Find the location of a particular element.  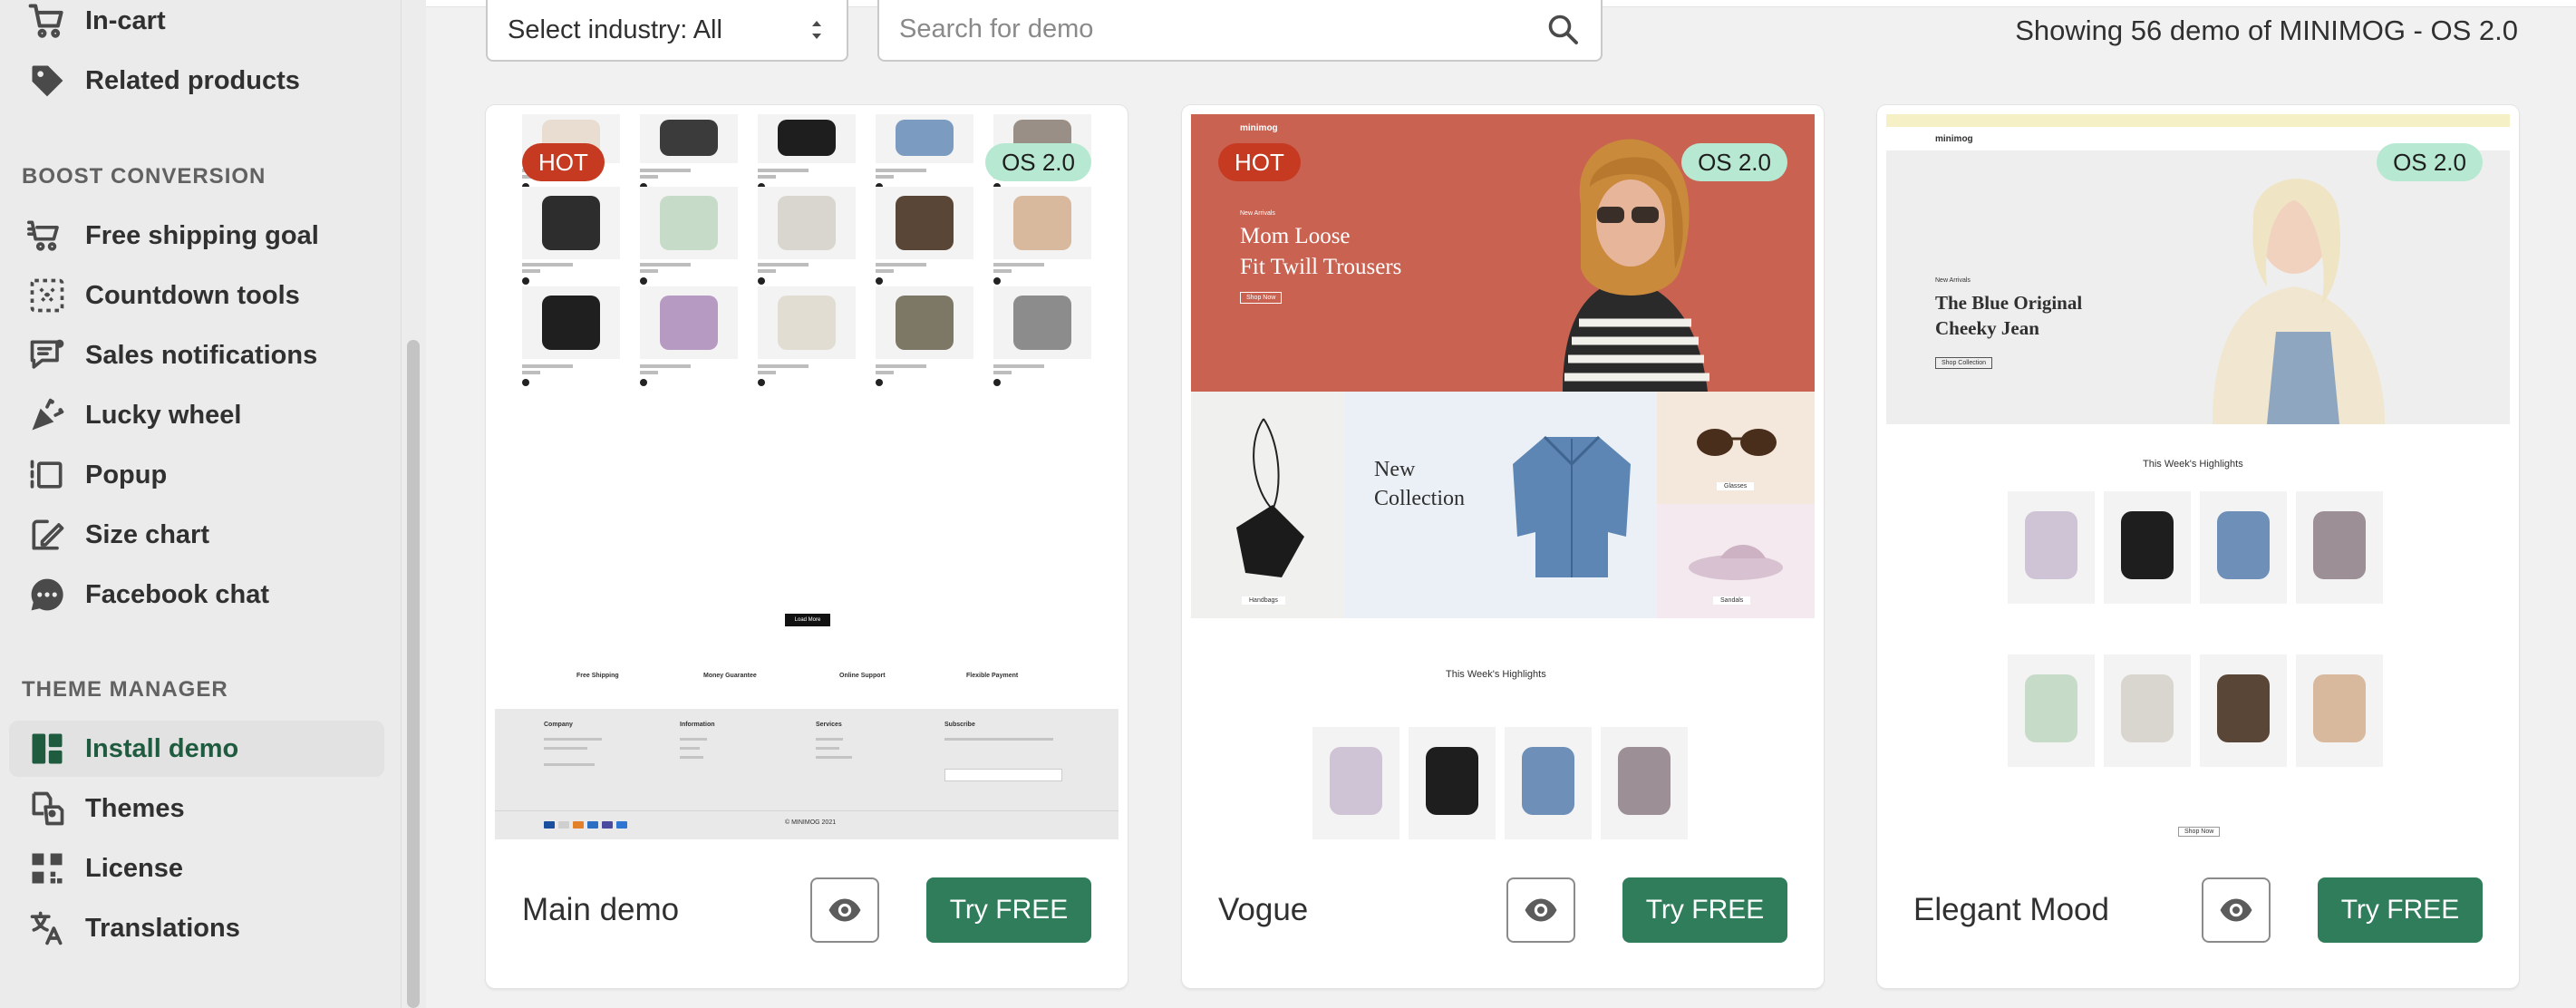

feature-flexible-payment: Flexible Payment is located at coordinates (992, 676).